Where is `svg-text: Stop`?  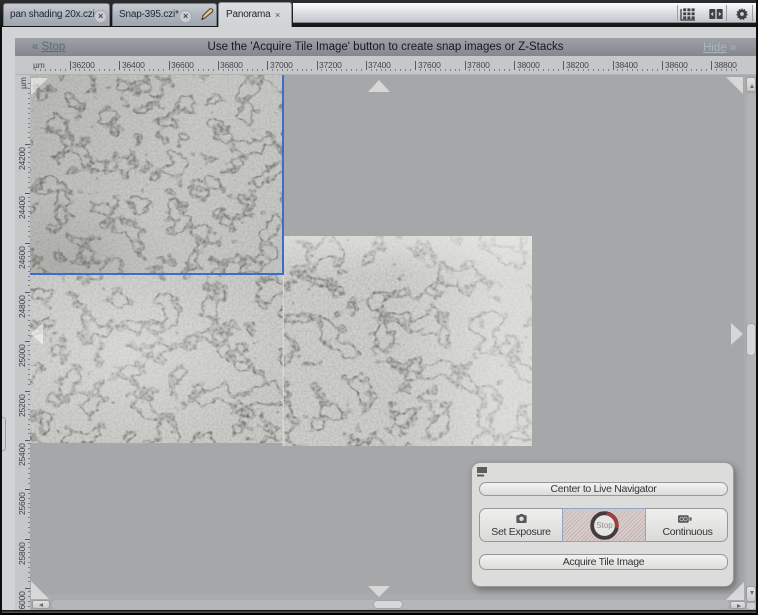
svg-text: Stop is located at coordinates (604, 525).